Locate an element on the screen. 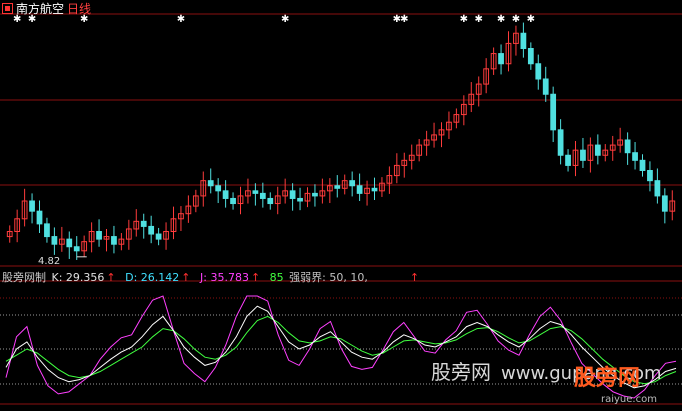 This screenshot has height=411, width=682. strength-arrow-icon: ↑ is located at coordinates (414, 277).